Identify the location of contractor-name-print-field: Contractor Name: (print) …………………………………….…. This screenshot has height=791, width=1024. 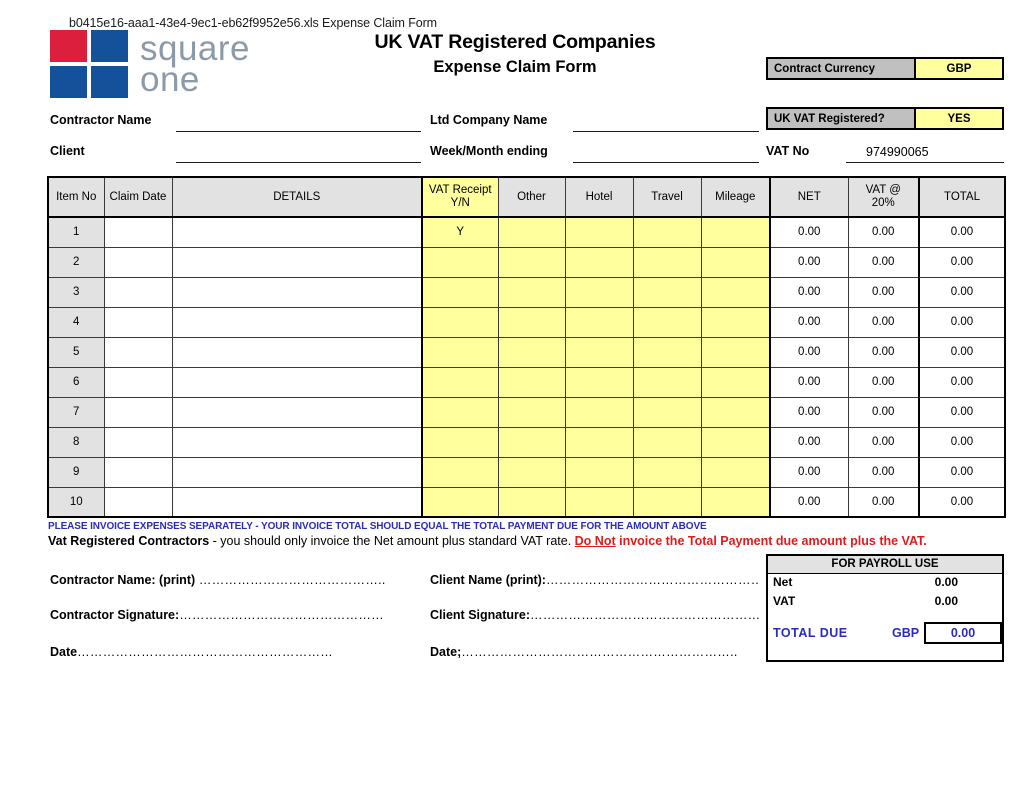
(235, 580).